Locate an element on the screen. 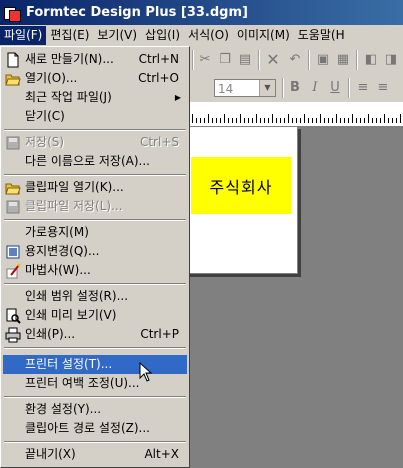 This screenshot has height=468, width=403. menu-file: 파일(F) is located at coordinates (23, 35).